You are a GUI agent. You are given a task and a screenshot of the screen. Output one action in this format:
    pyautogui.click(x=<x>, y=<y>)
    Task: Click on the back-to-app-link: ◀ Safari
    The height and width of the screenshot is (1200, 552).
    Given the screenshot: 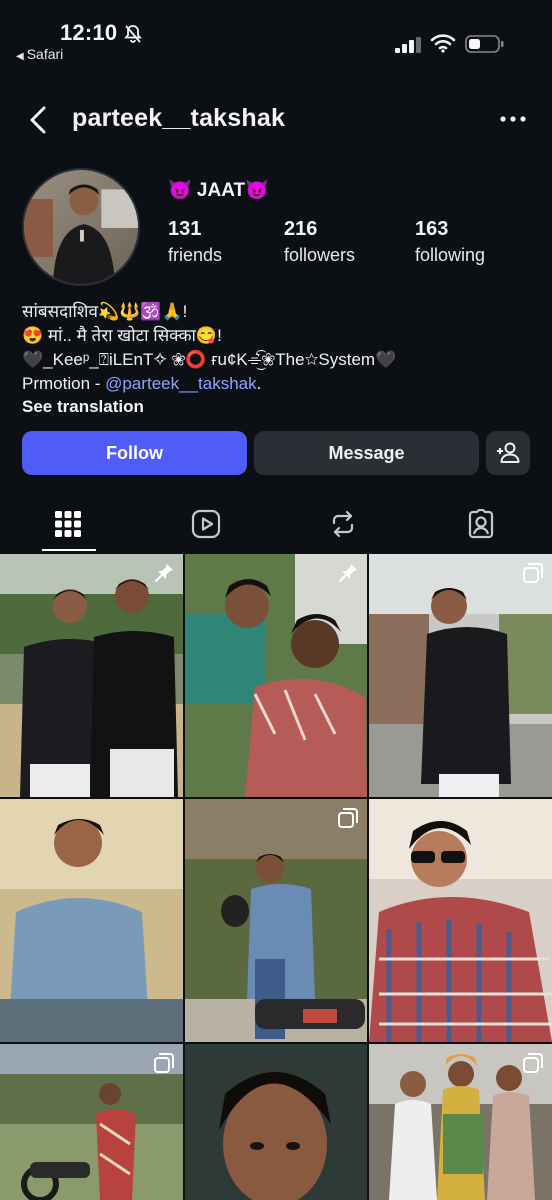 What is the action you would take?
    pyautogui.click(x=39, y=54)
    